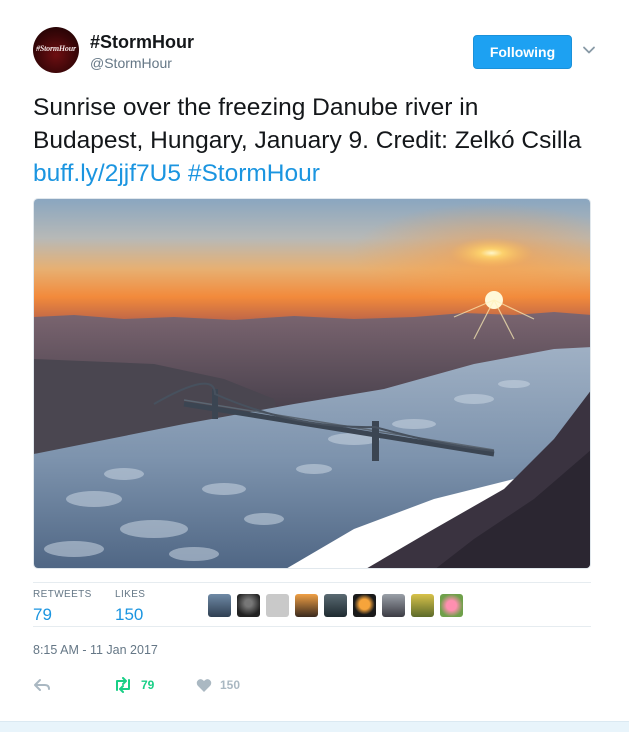  Describe the element at coordinates (522, 52) in the screenshot. I see `following-button: Following` at that location.